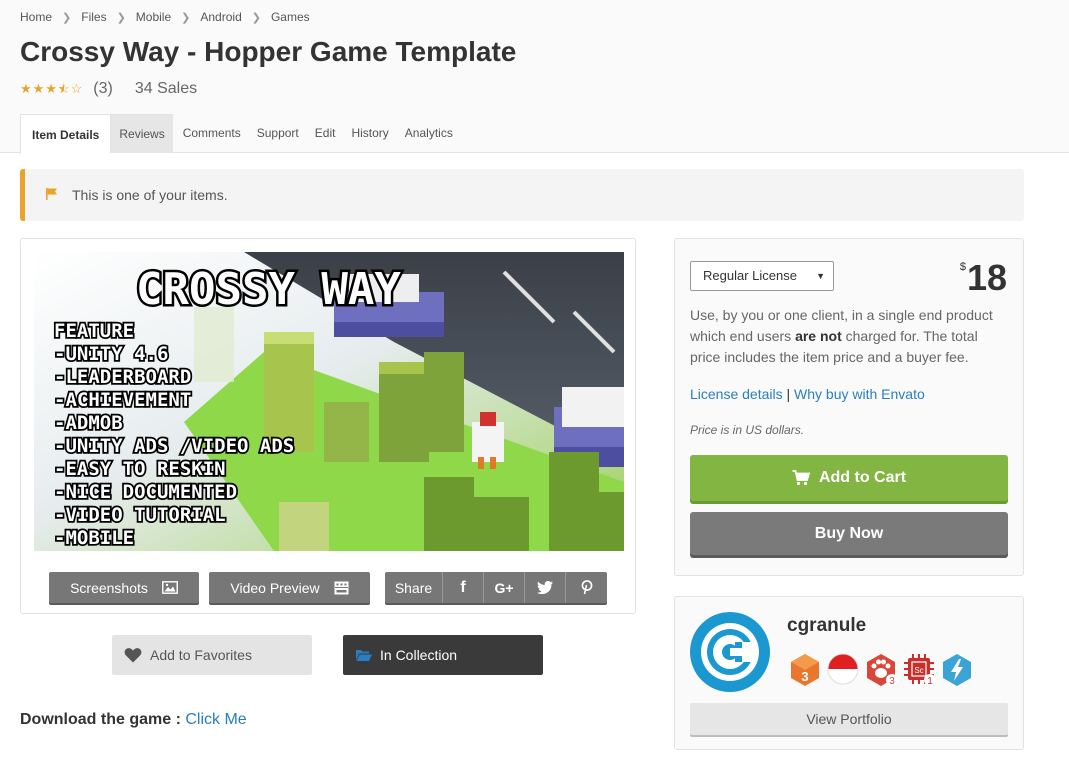 The height and width of the screenshot is (759, 1069). What do you see at coordinates (730, 652) in the screenshot?
I see `author-avatar` at bounding box center [730, 652].